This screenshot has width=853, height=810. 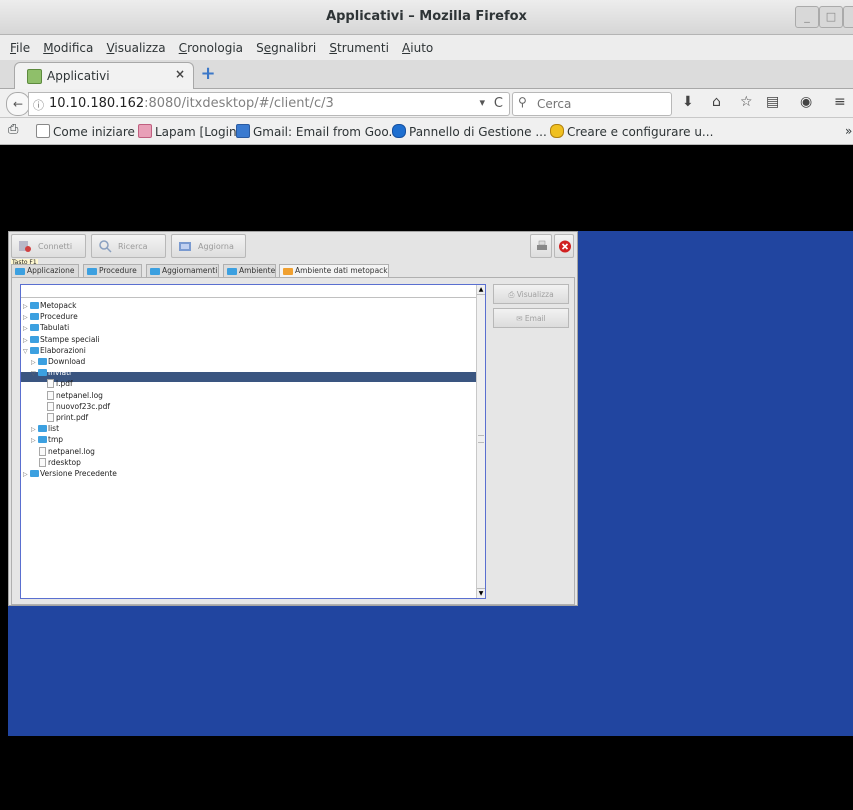 I want to click on tab-strip: Applicativi × +, so click(x=426, y=74).